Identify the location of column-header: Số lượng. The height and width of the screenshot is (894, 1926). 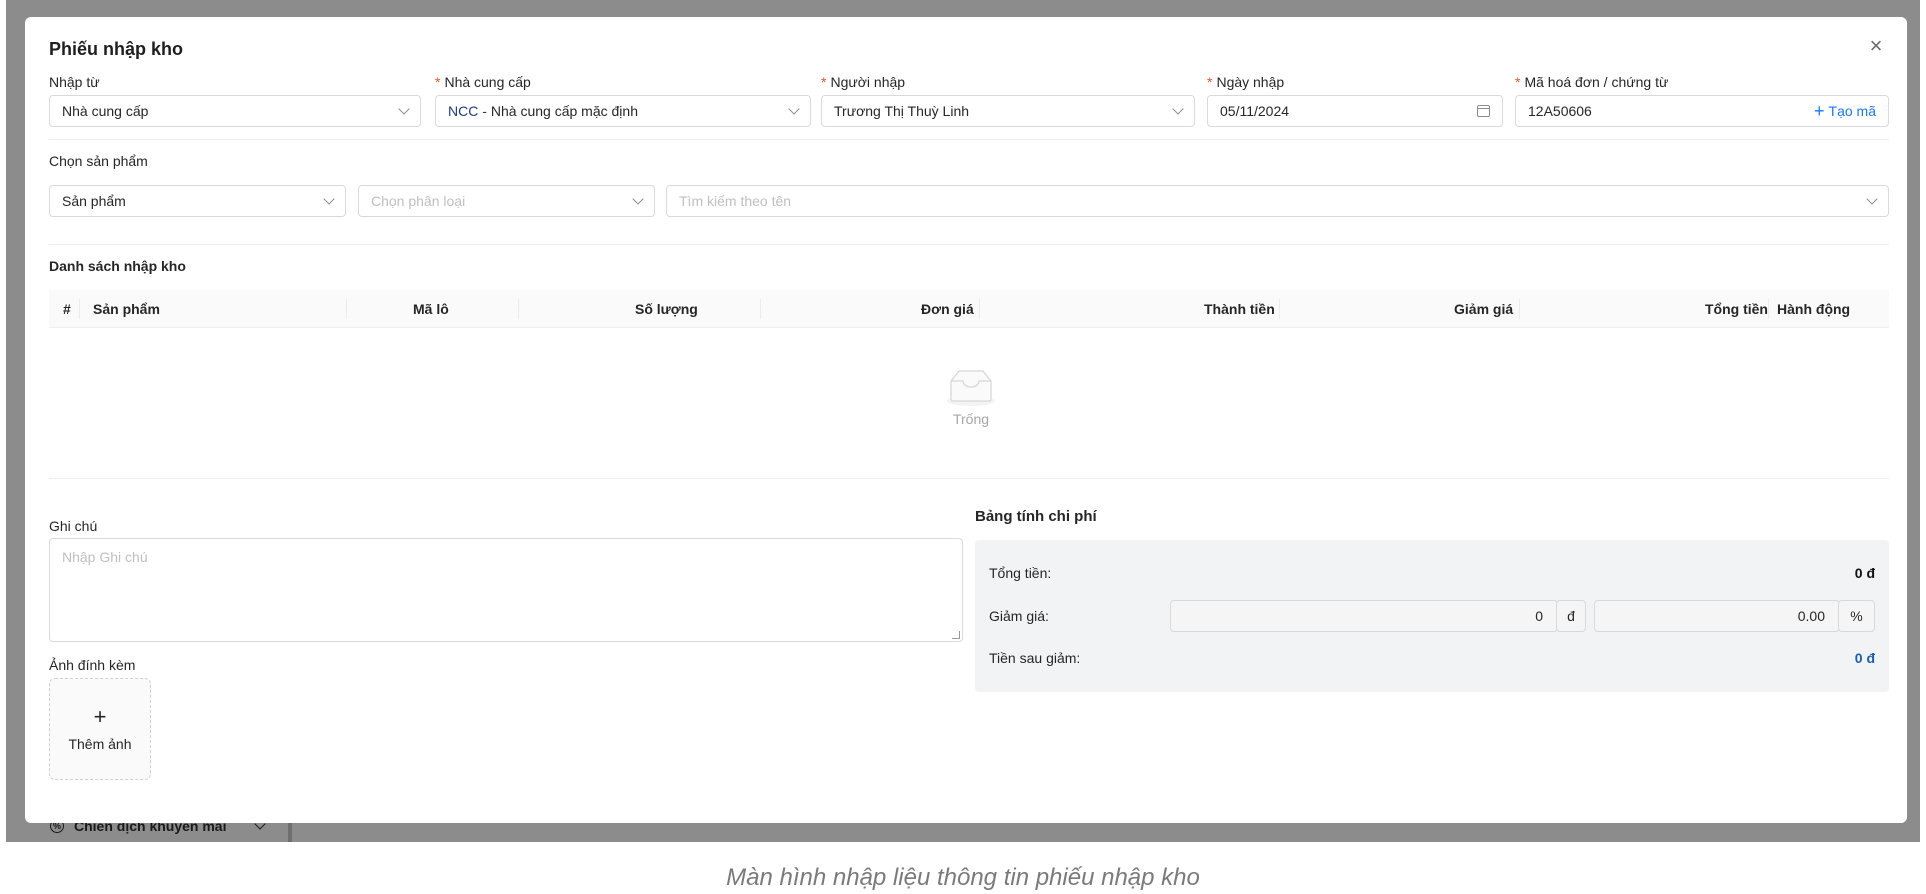
(666, 309).